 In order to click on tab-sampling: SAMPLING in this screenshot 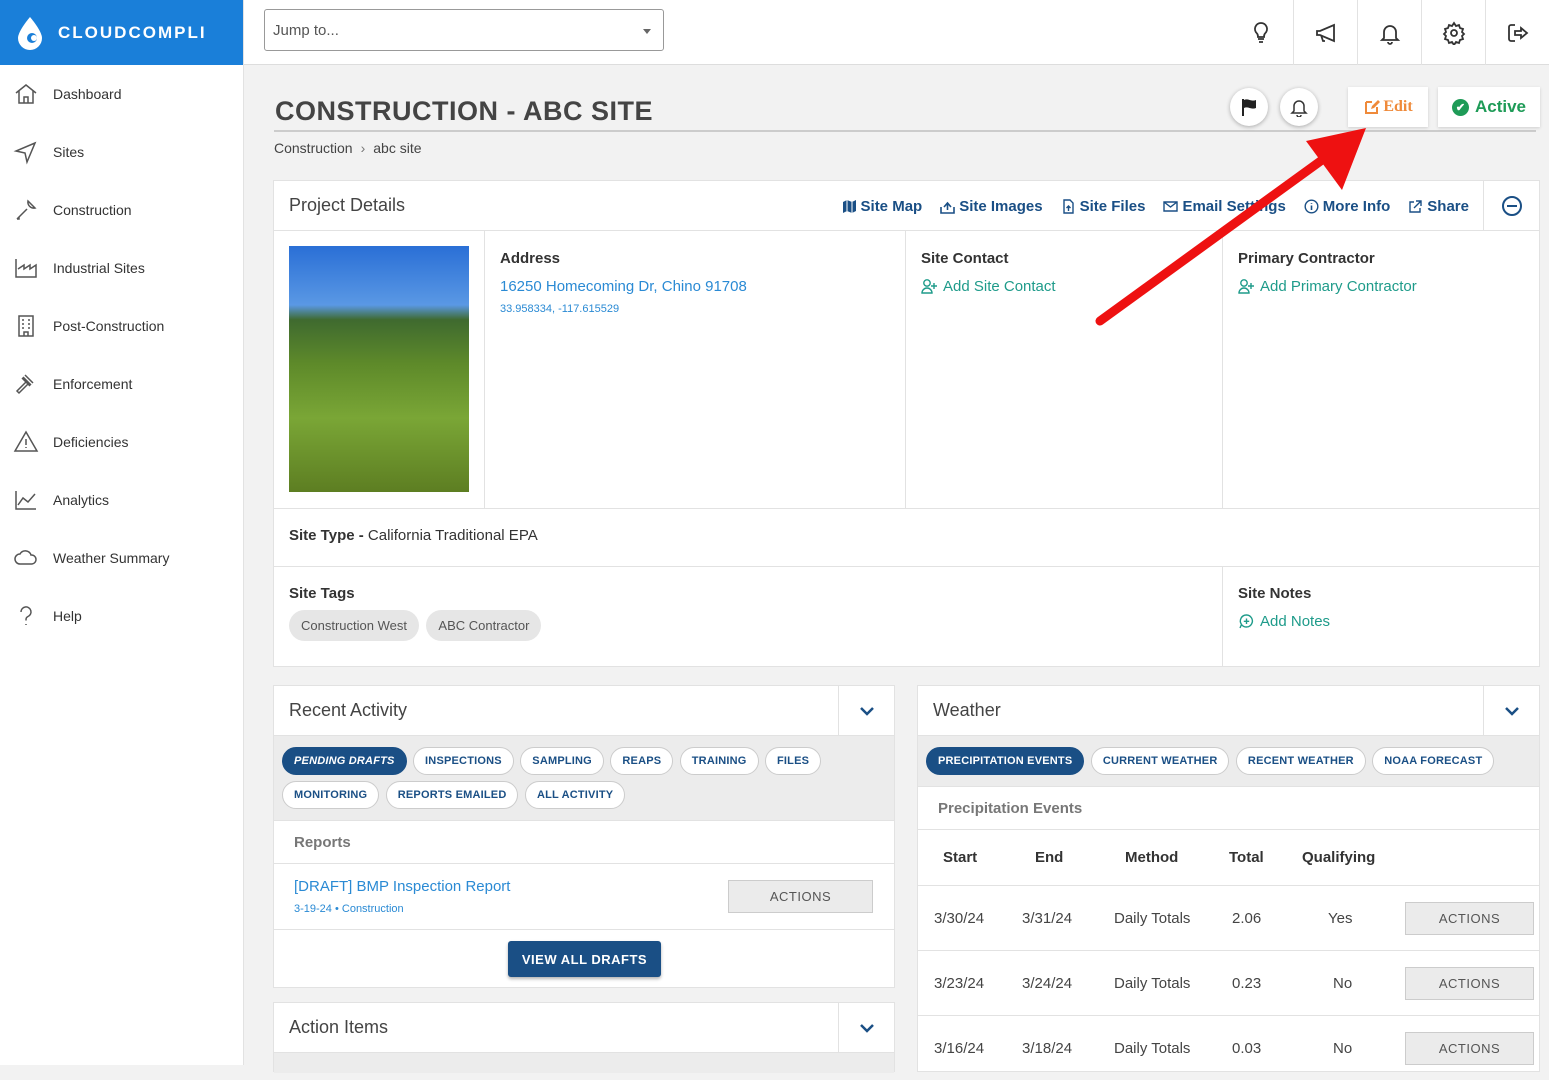, I will do `click(562, 761)`.